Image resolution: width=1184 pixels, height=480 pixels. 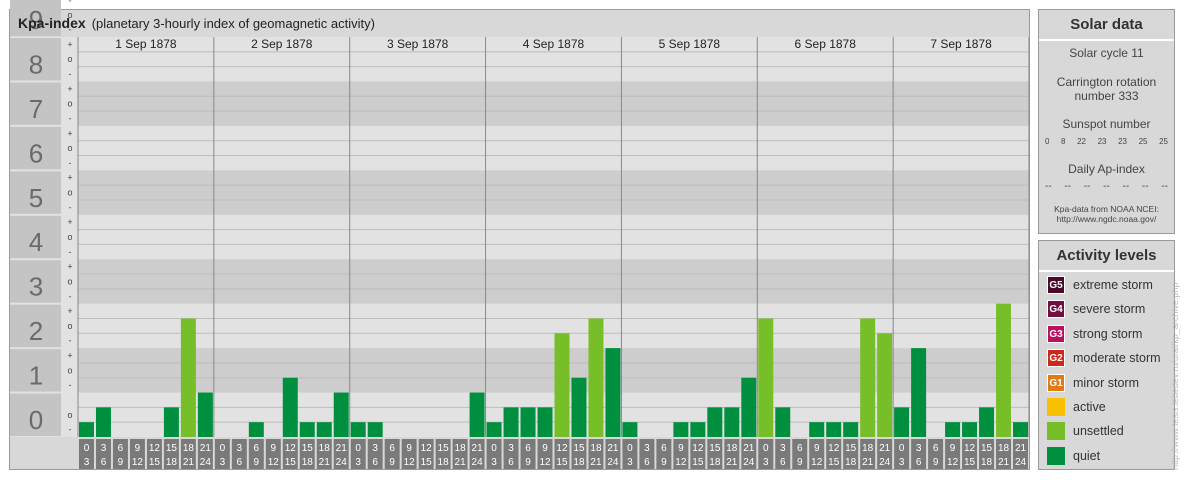 I want to click on sunspot-value: 0, so click(x=1047, y=141).